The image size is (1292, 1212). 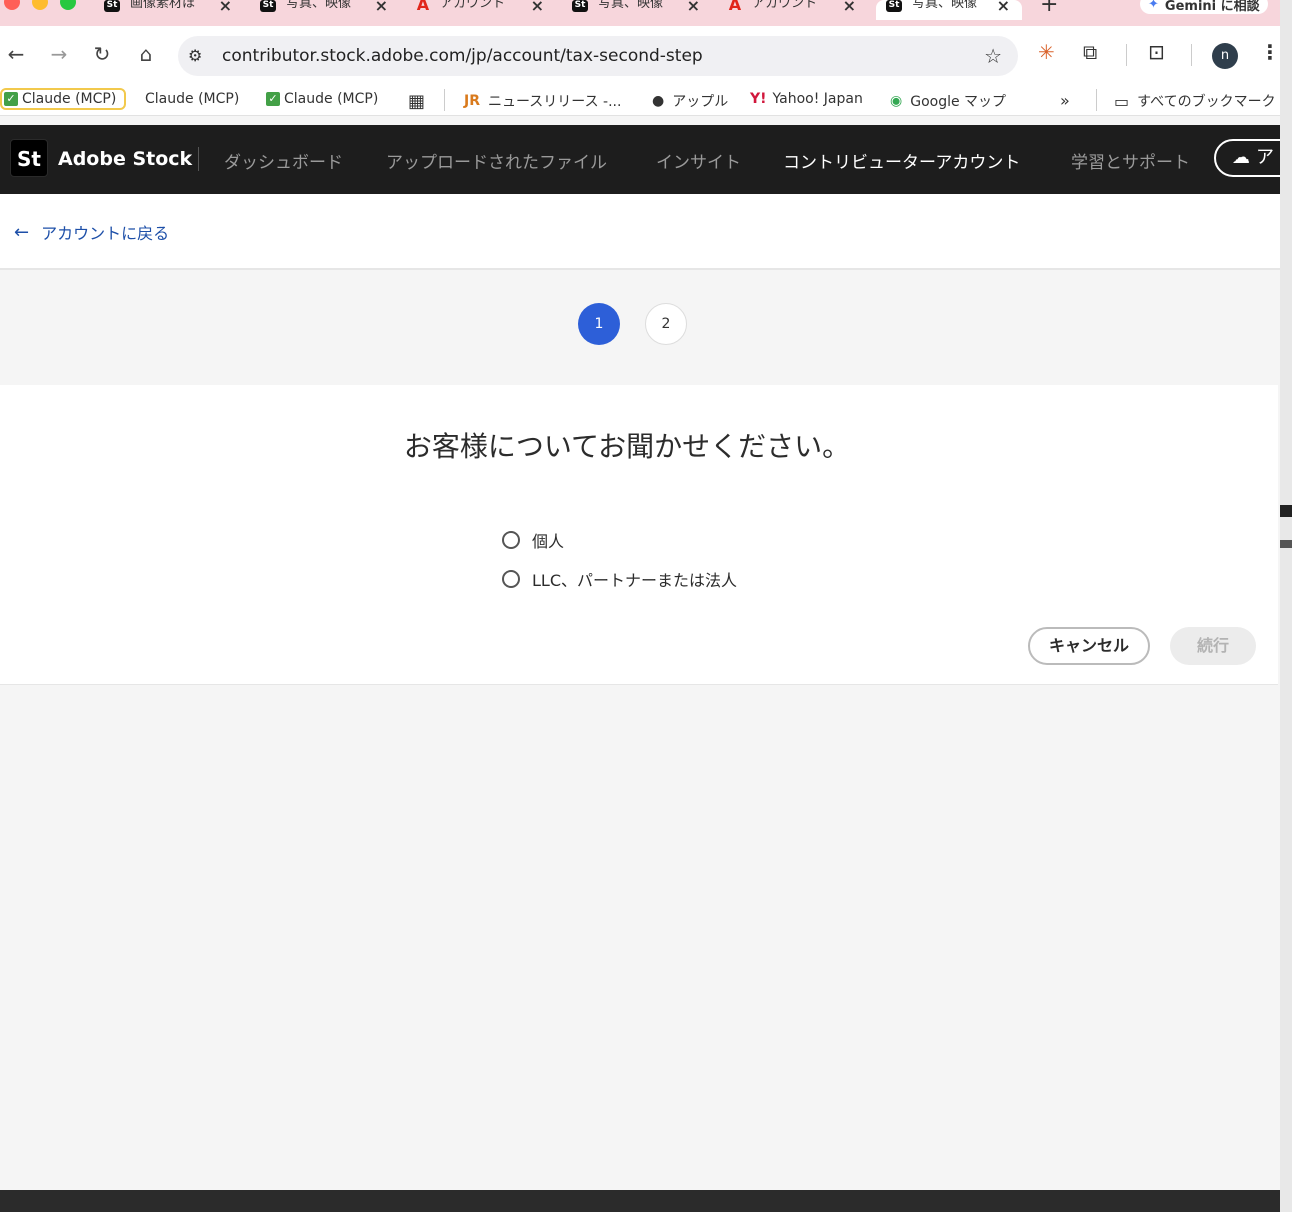 I want to click on background-strip, so click(x=1286, y=606).